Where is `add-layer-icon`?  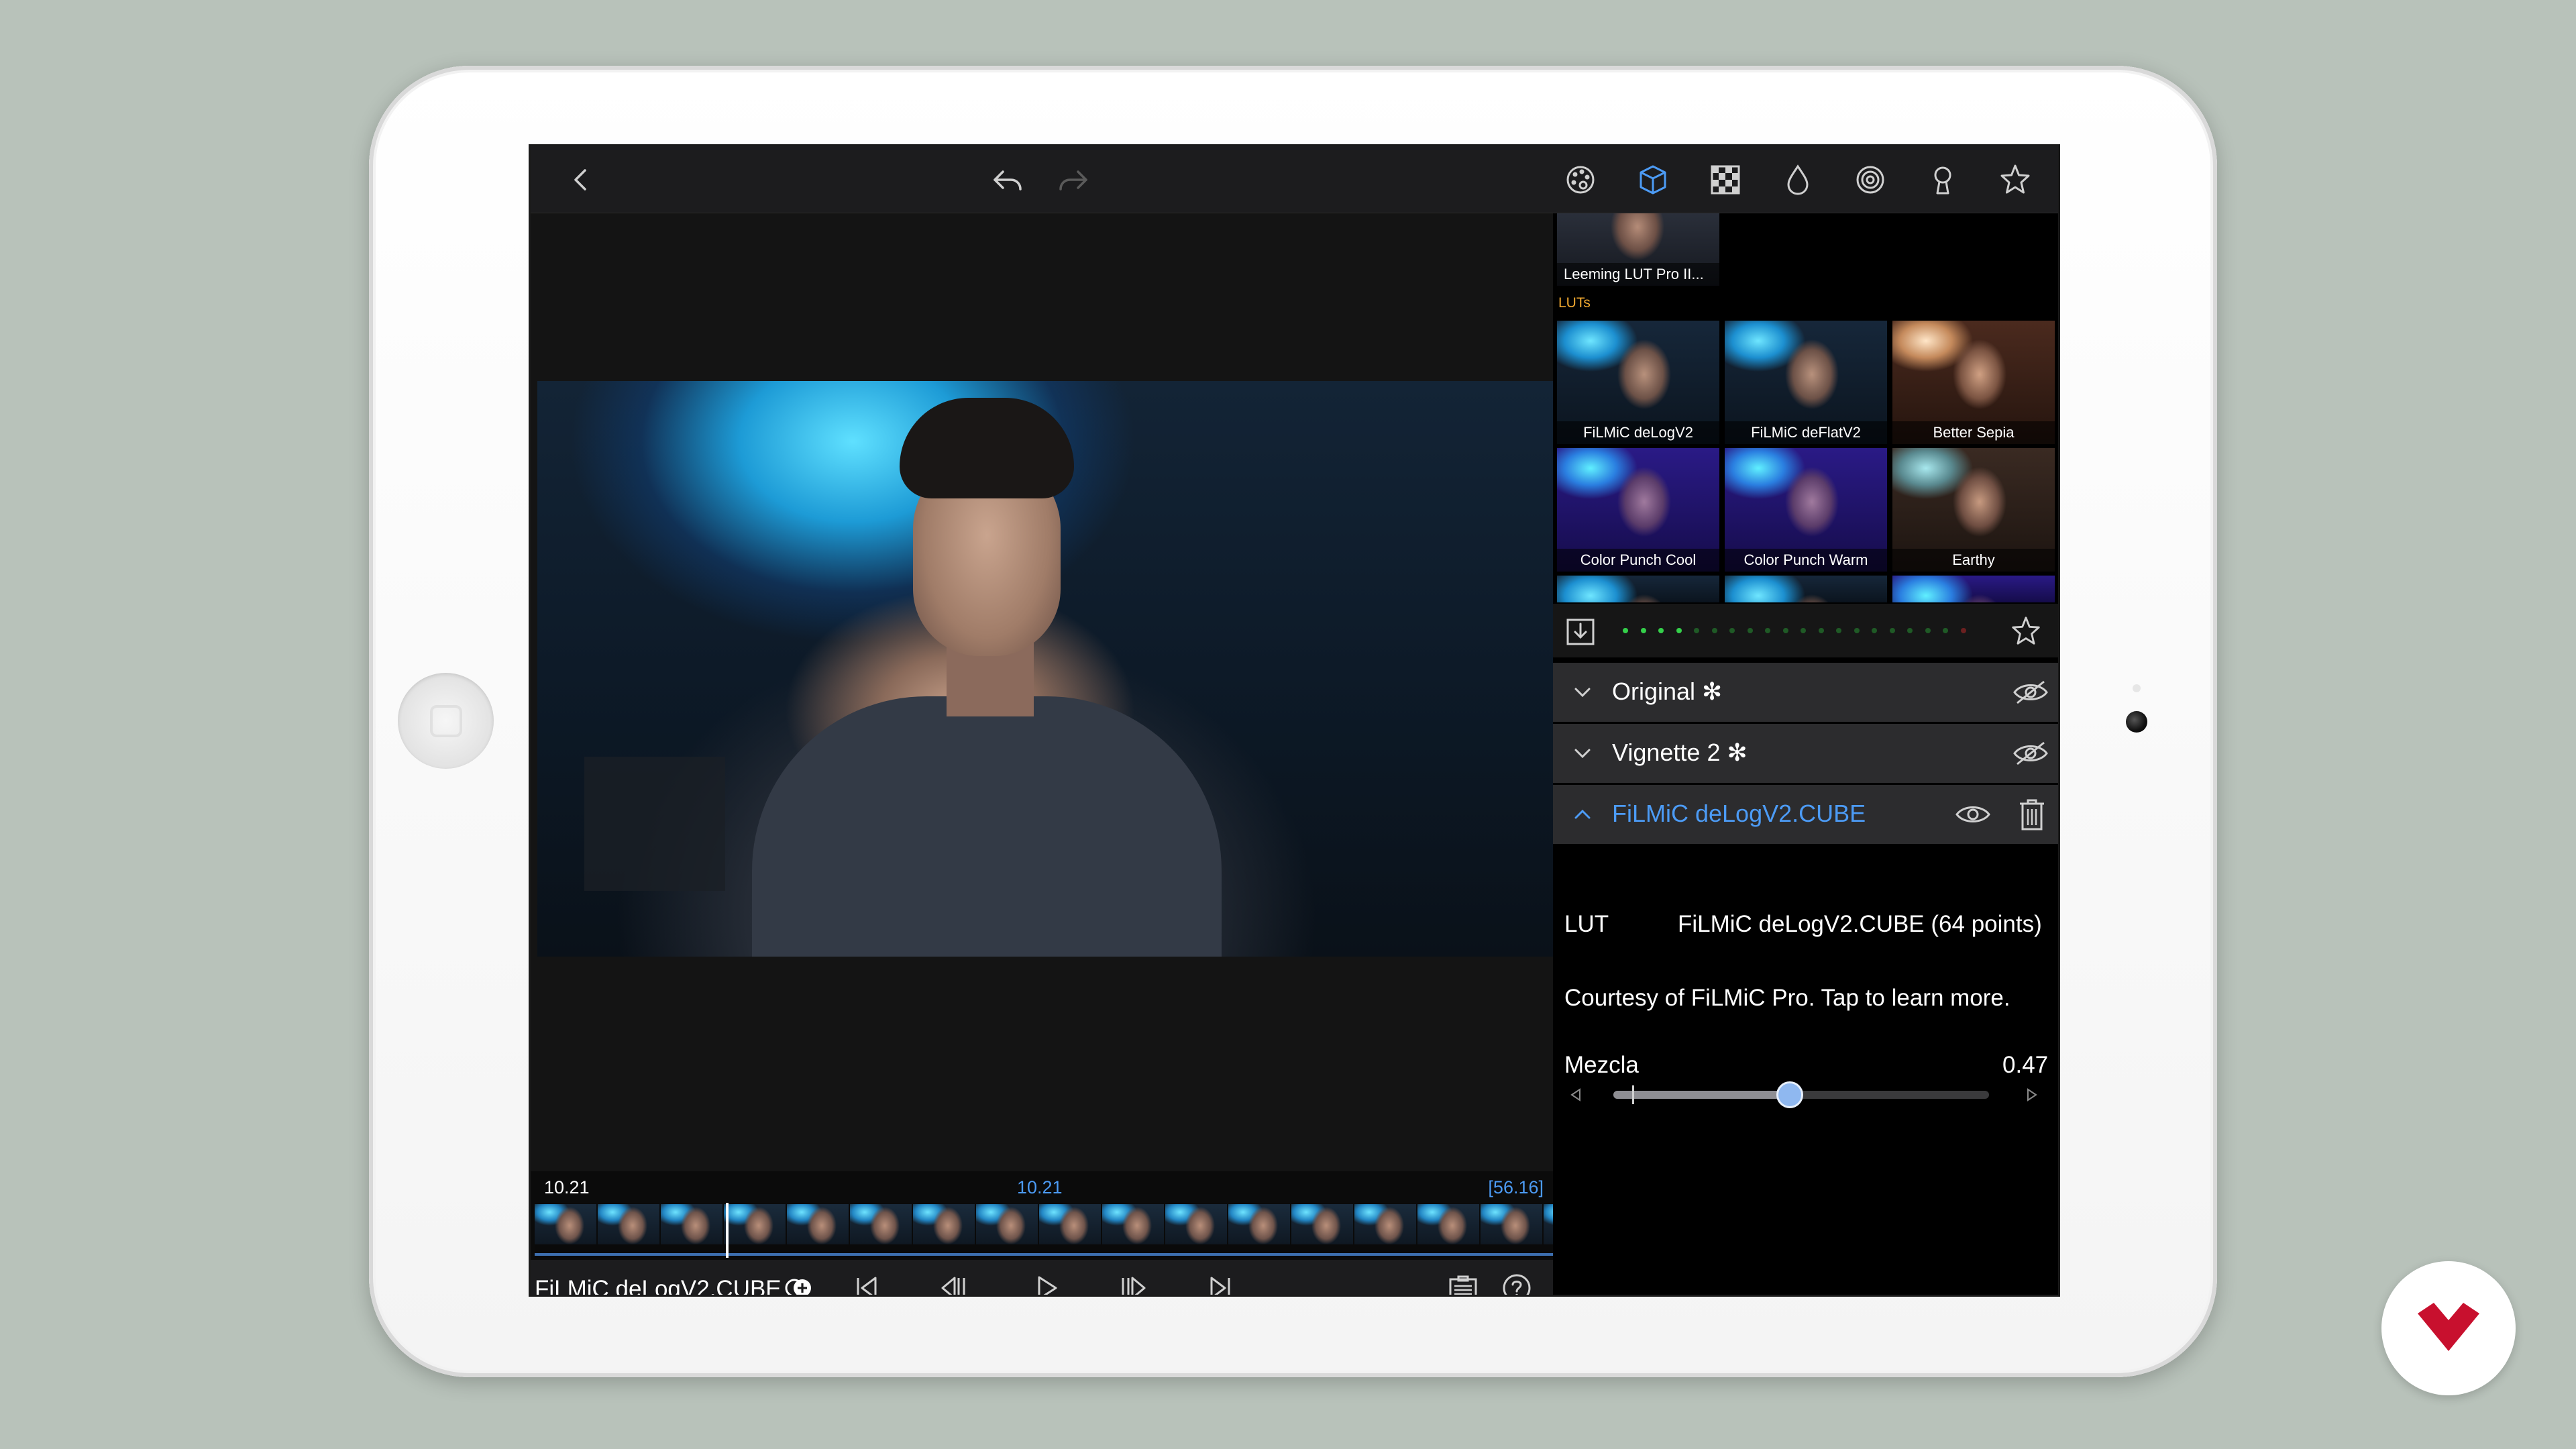 add-layer-icon is located at coordinates (799, 1282).